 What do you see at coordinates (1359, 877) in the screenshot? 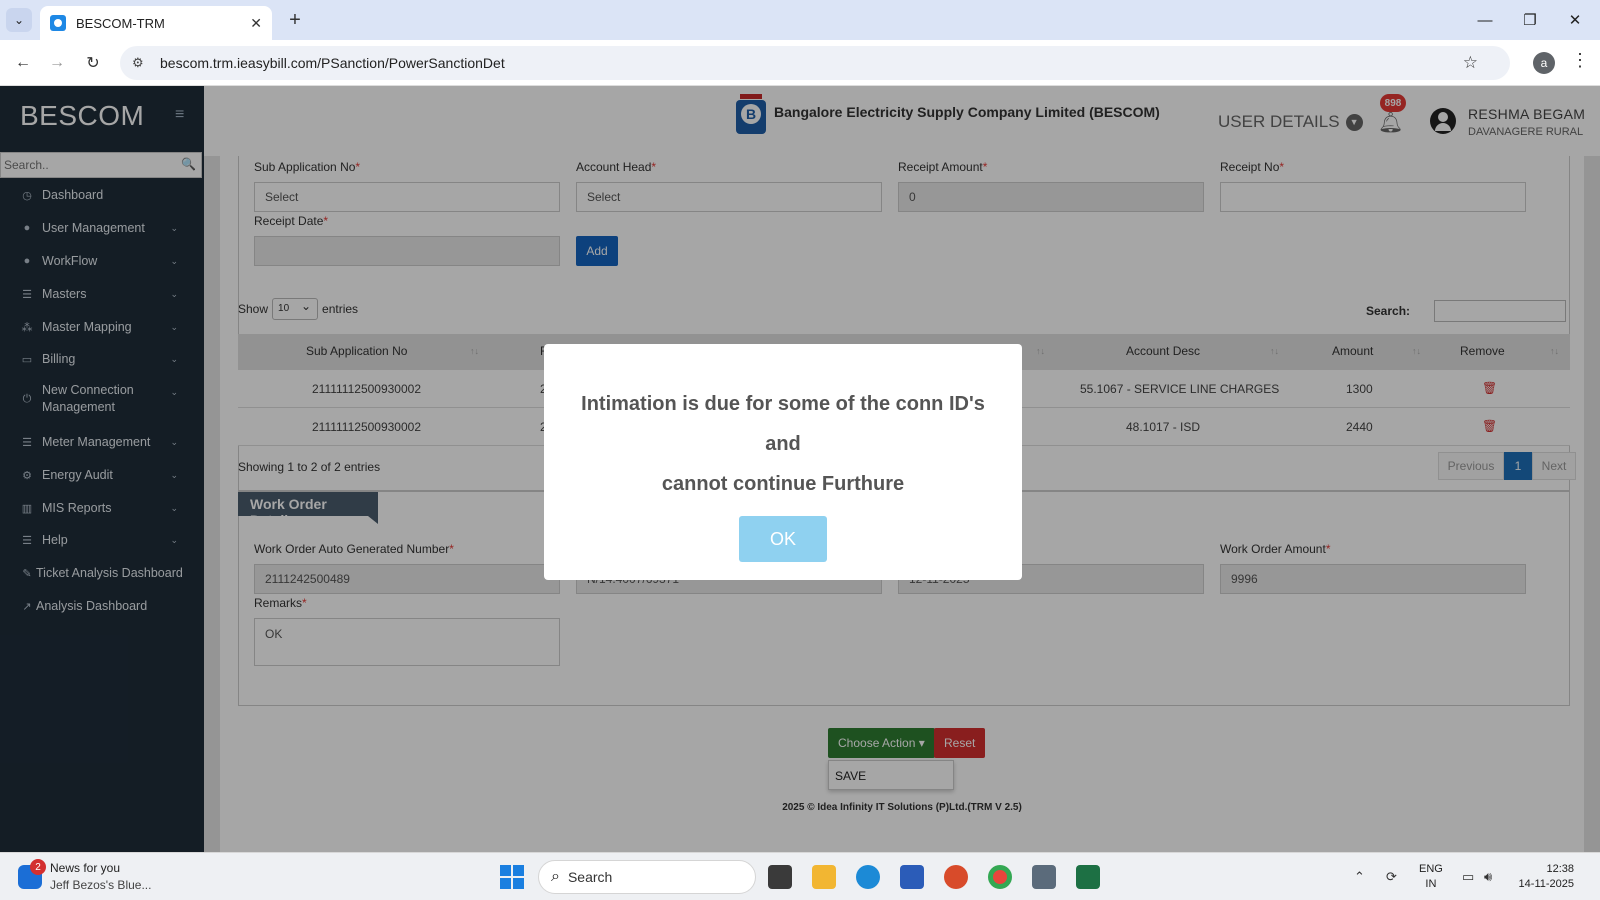
I see `chevron-up-icon: ⌃` at bounding box center [1359, 877].